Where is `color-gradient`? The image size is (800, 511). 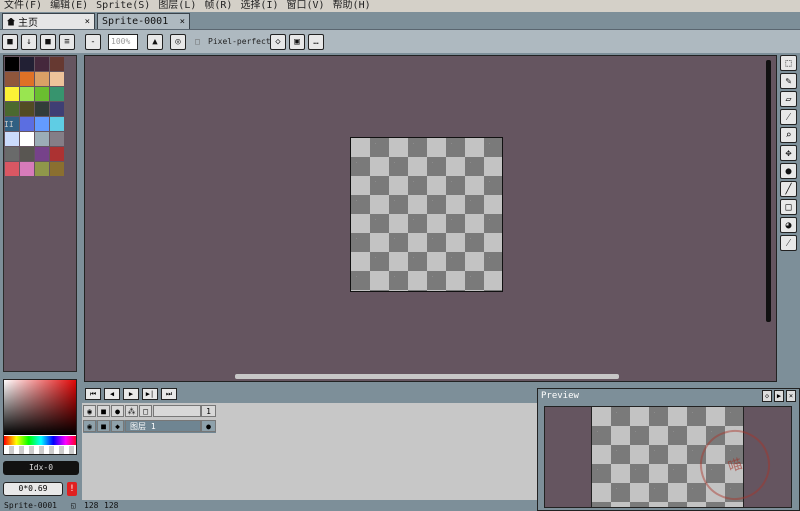 color-gradient is located at coordinates (40, 407).